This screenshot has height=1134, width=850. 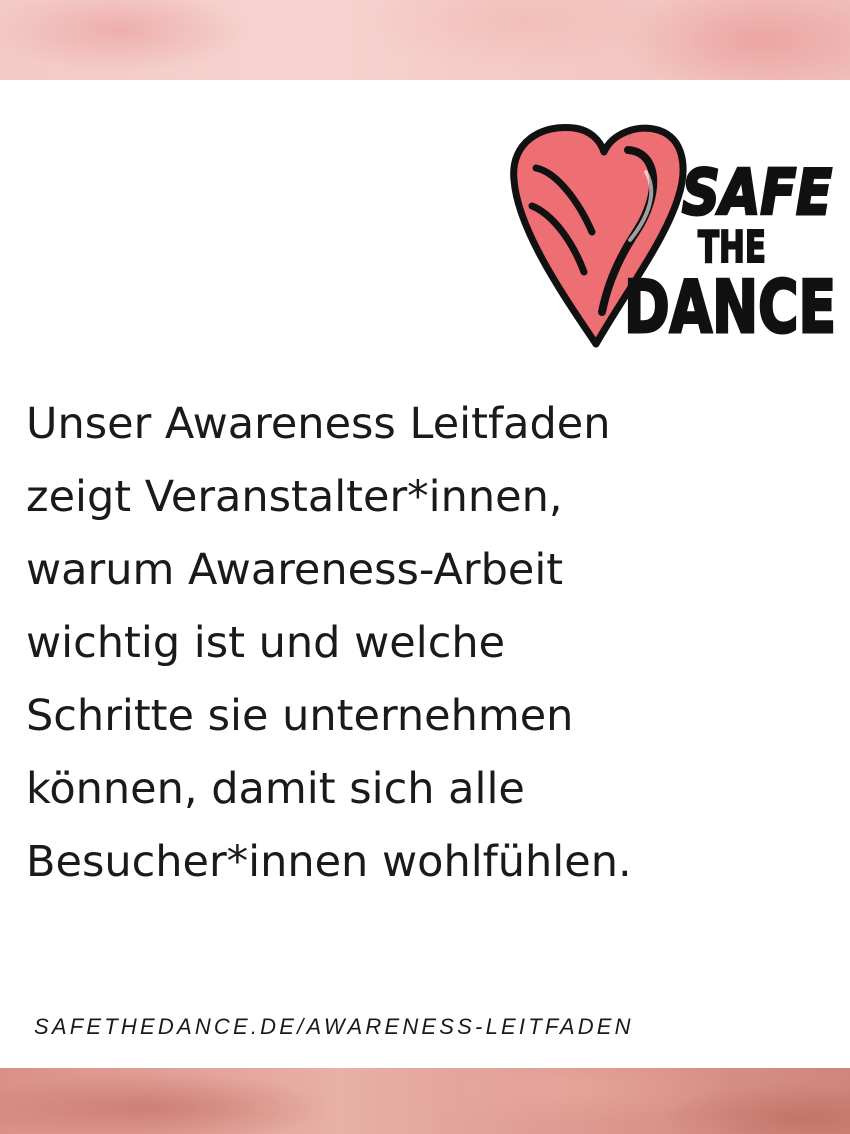 What do you see at coordinates (425, 40) in the screenshot?
I see `top-decor-band` at bounding box center [425, 40].